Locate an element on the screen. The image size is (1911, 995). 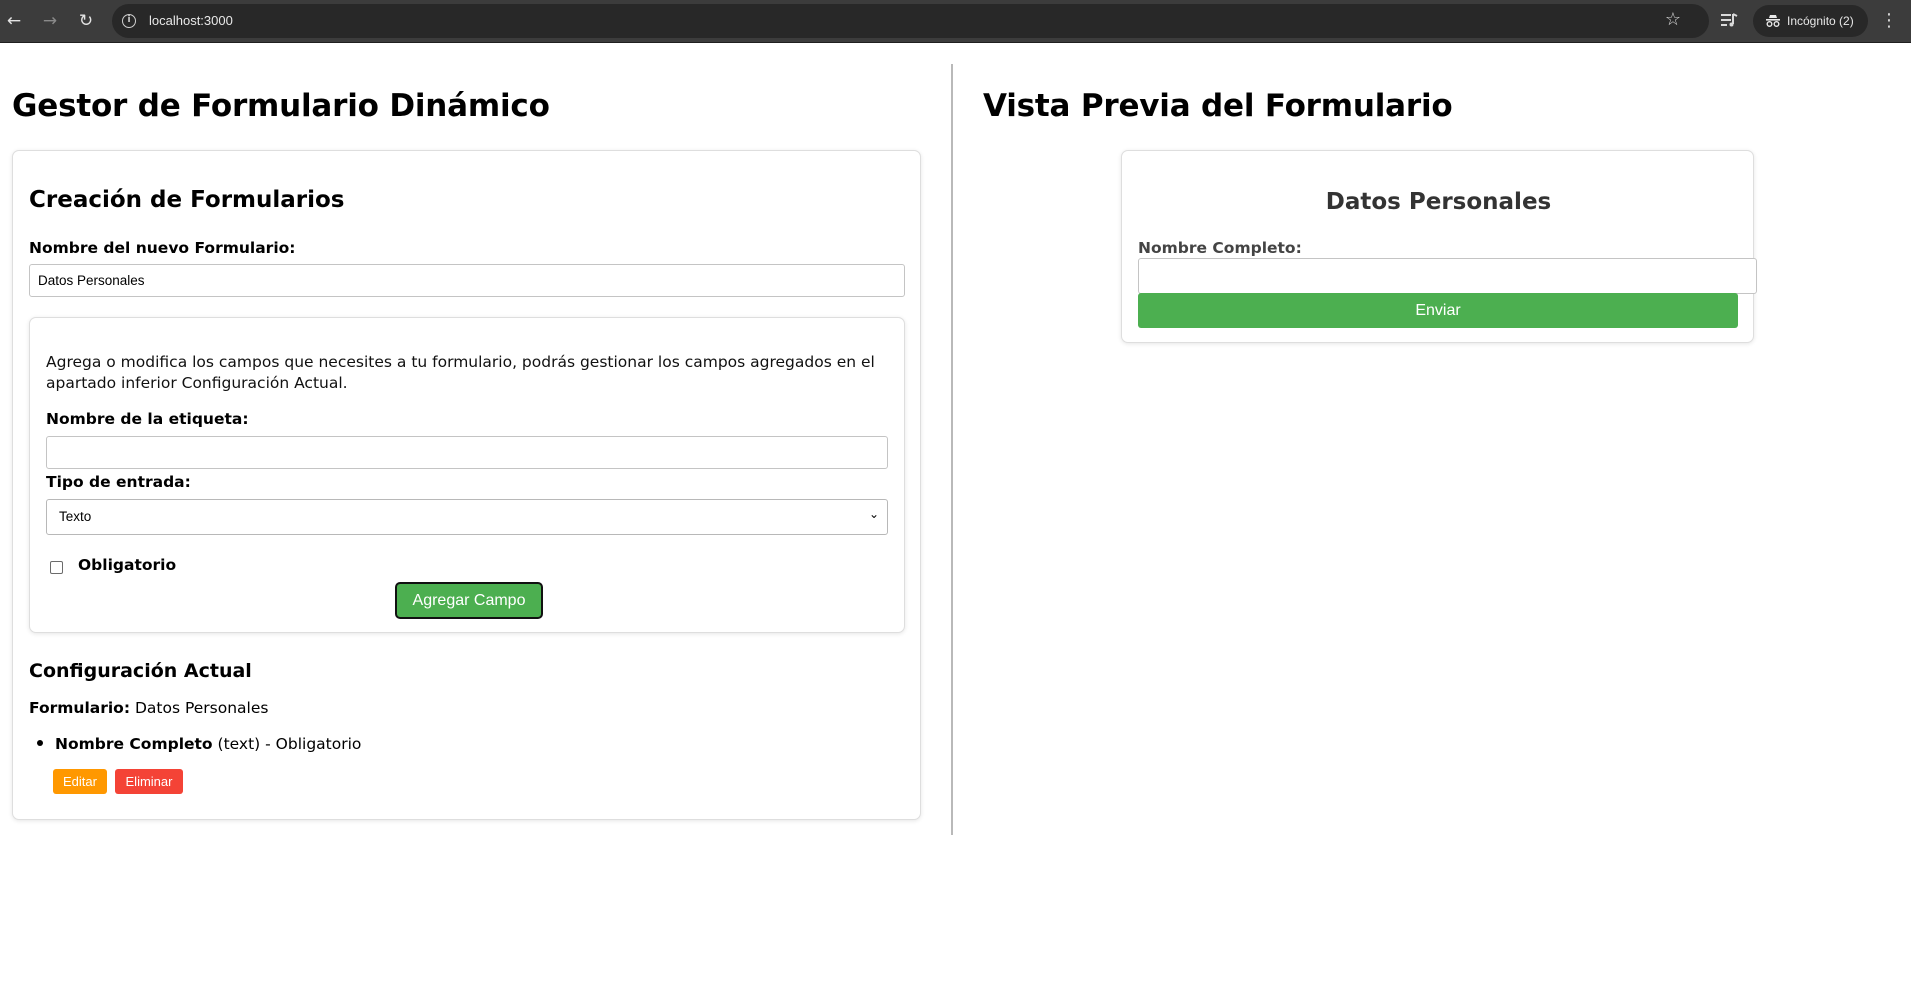
incognito-label: Incógnito (2) is located at coordinates (1820, 21).